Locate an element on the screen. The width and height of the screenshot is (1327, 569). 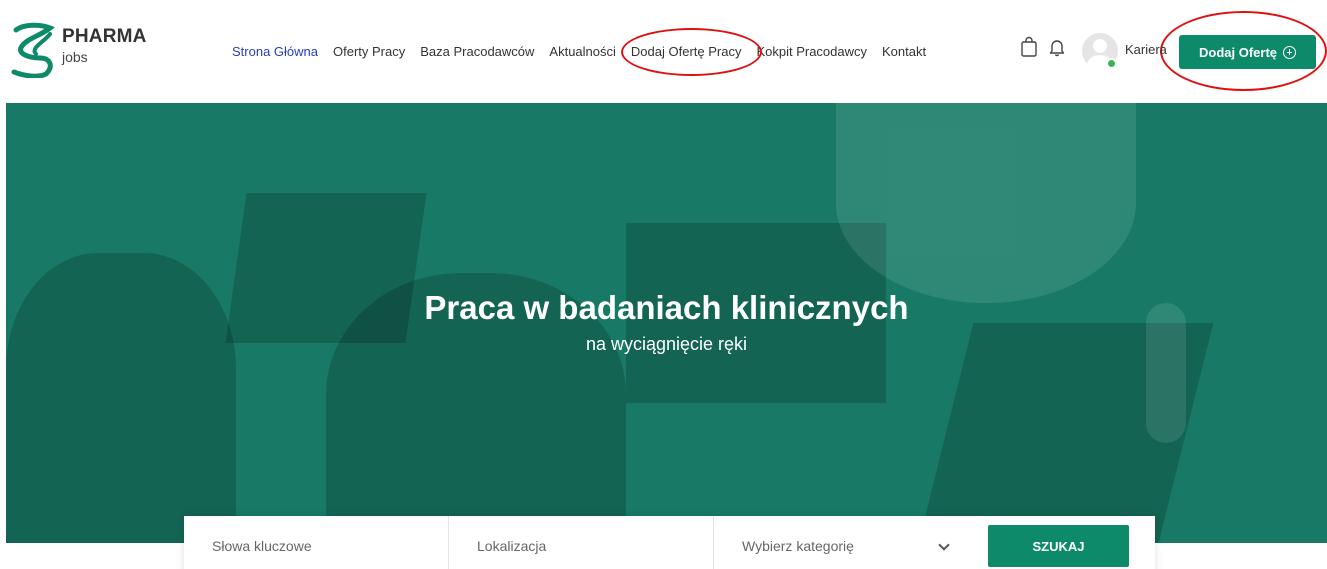
search-button: SZUKAJ is located at coordinates (1058, 546).